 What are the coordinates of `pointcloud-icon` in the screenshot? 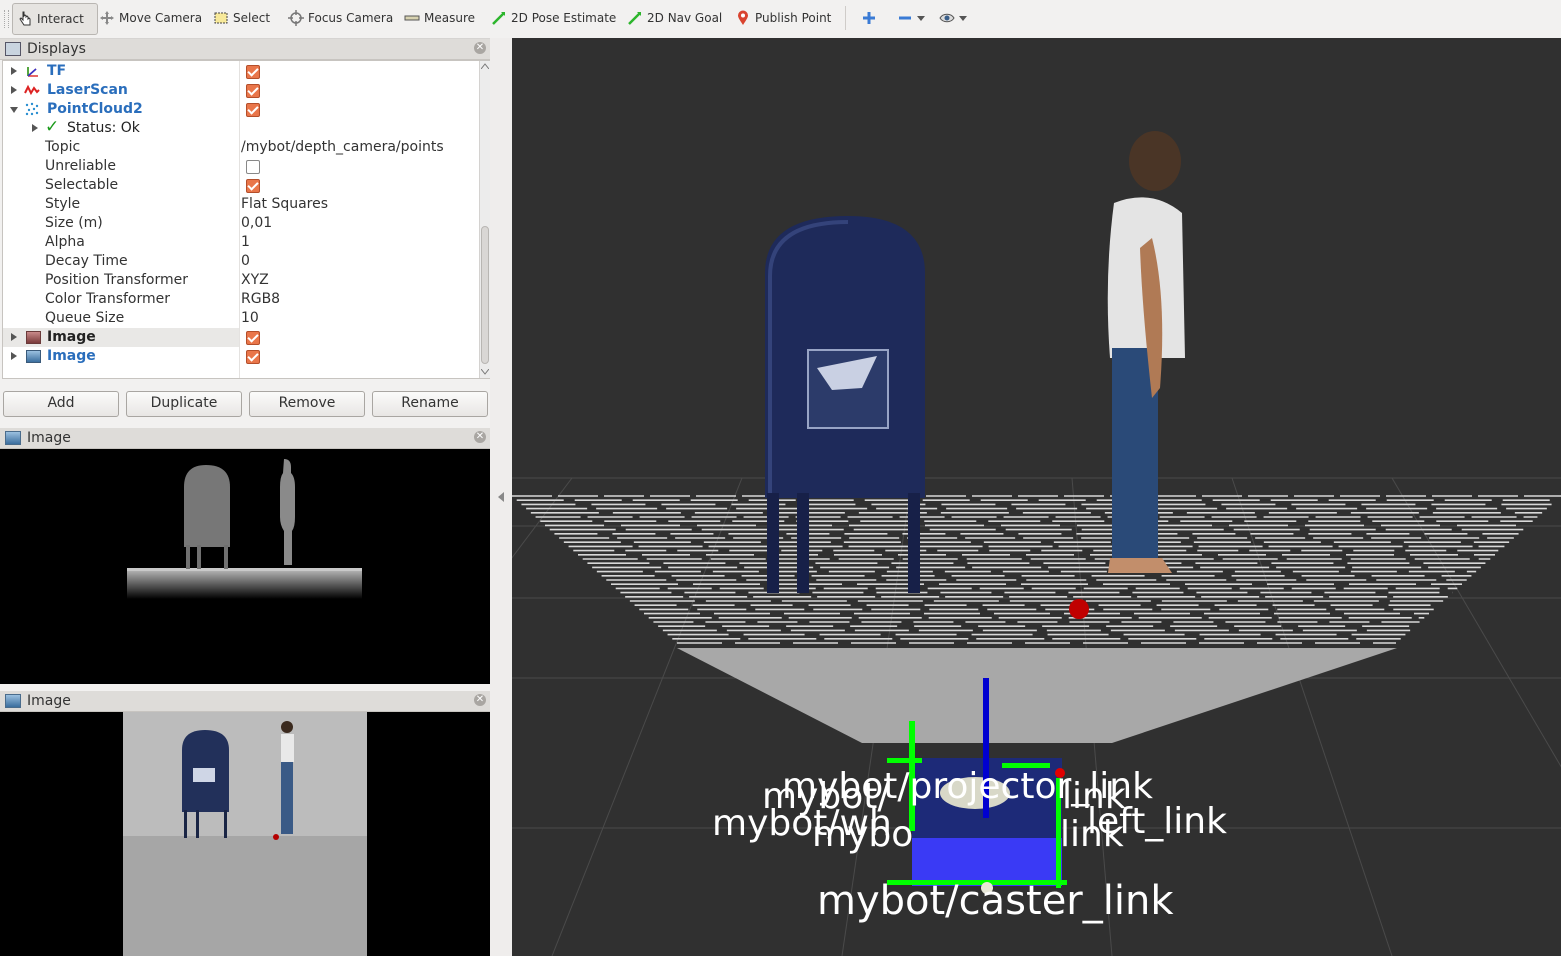 It's located at (32, 109).